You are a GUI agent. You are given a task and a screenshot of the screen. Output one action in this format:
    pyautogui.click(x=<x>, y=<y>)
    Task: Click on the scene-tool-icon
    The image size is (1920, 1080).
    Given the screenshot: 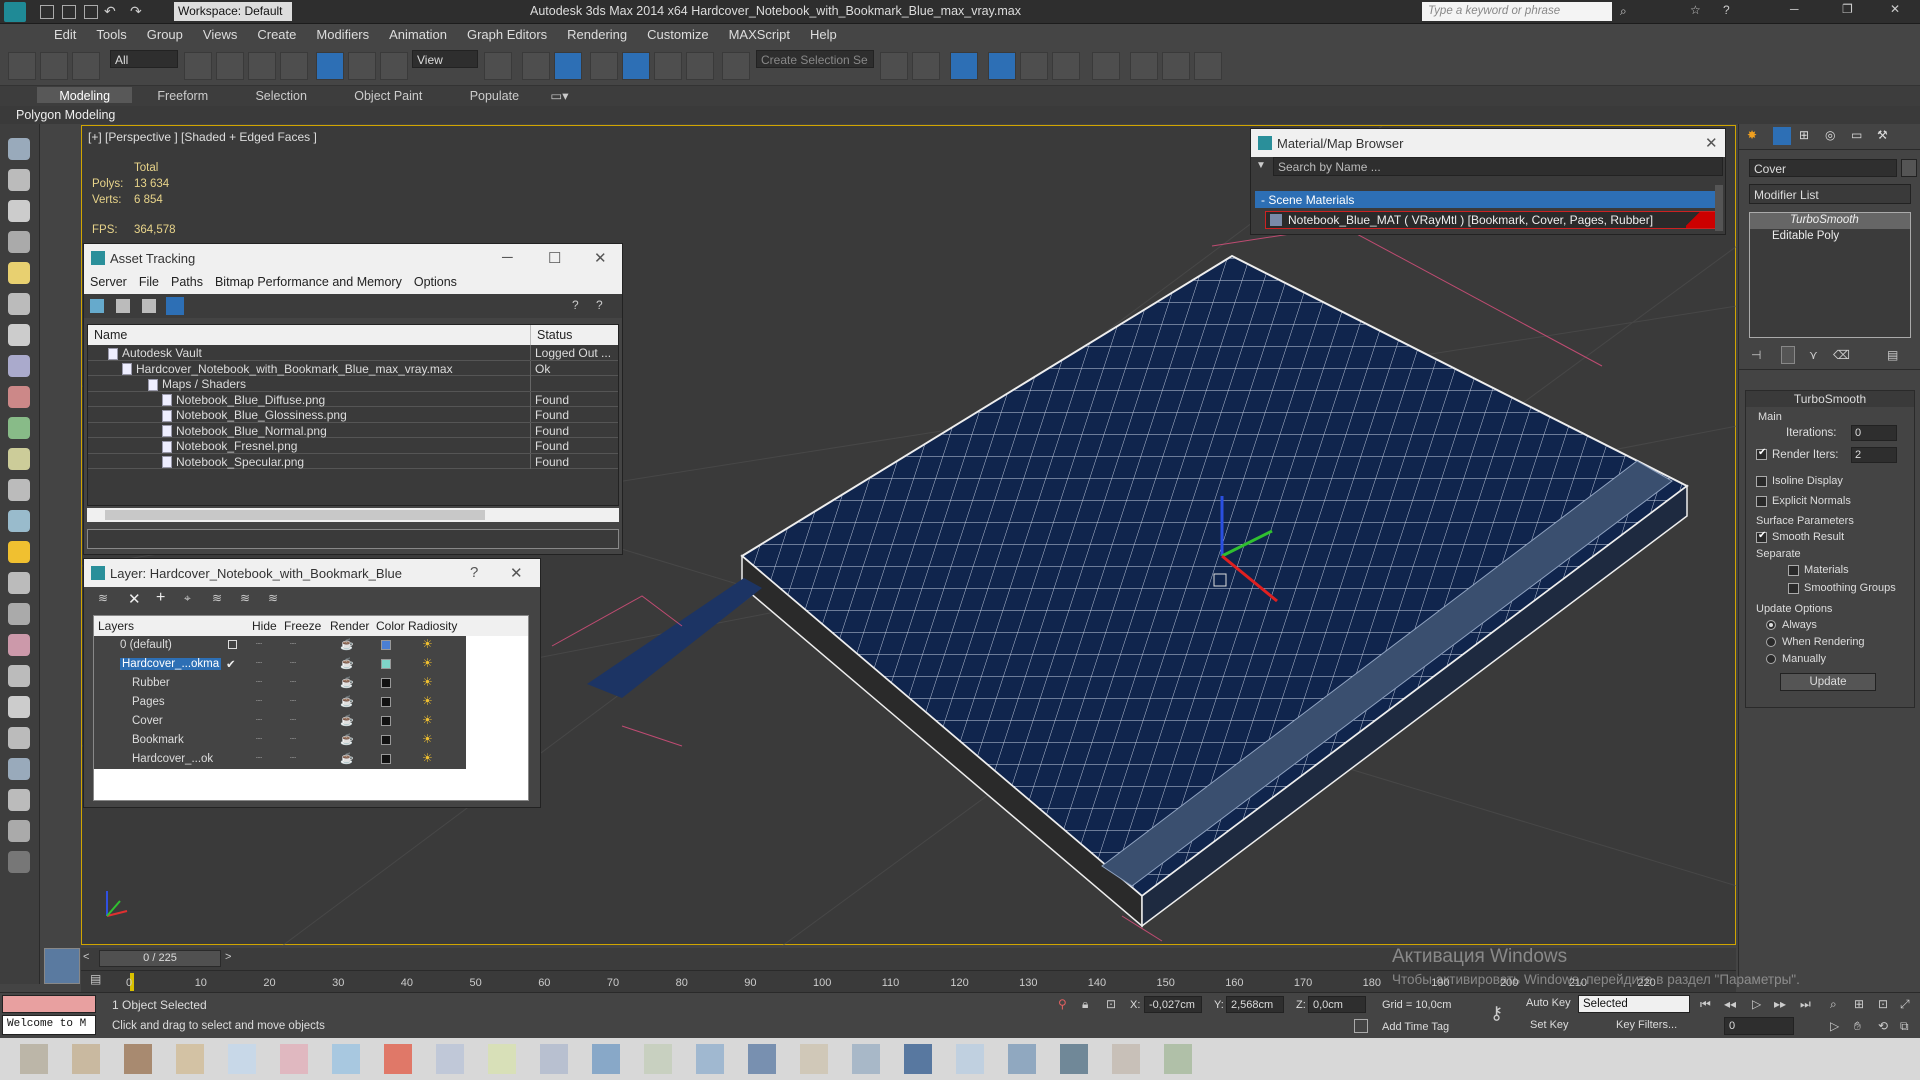 What is the action you would take?
    pyautogui.click(x=19, y=583)
    